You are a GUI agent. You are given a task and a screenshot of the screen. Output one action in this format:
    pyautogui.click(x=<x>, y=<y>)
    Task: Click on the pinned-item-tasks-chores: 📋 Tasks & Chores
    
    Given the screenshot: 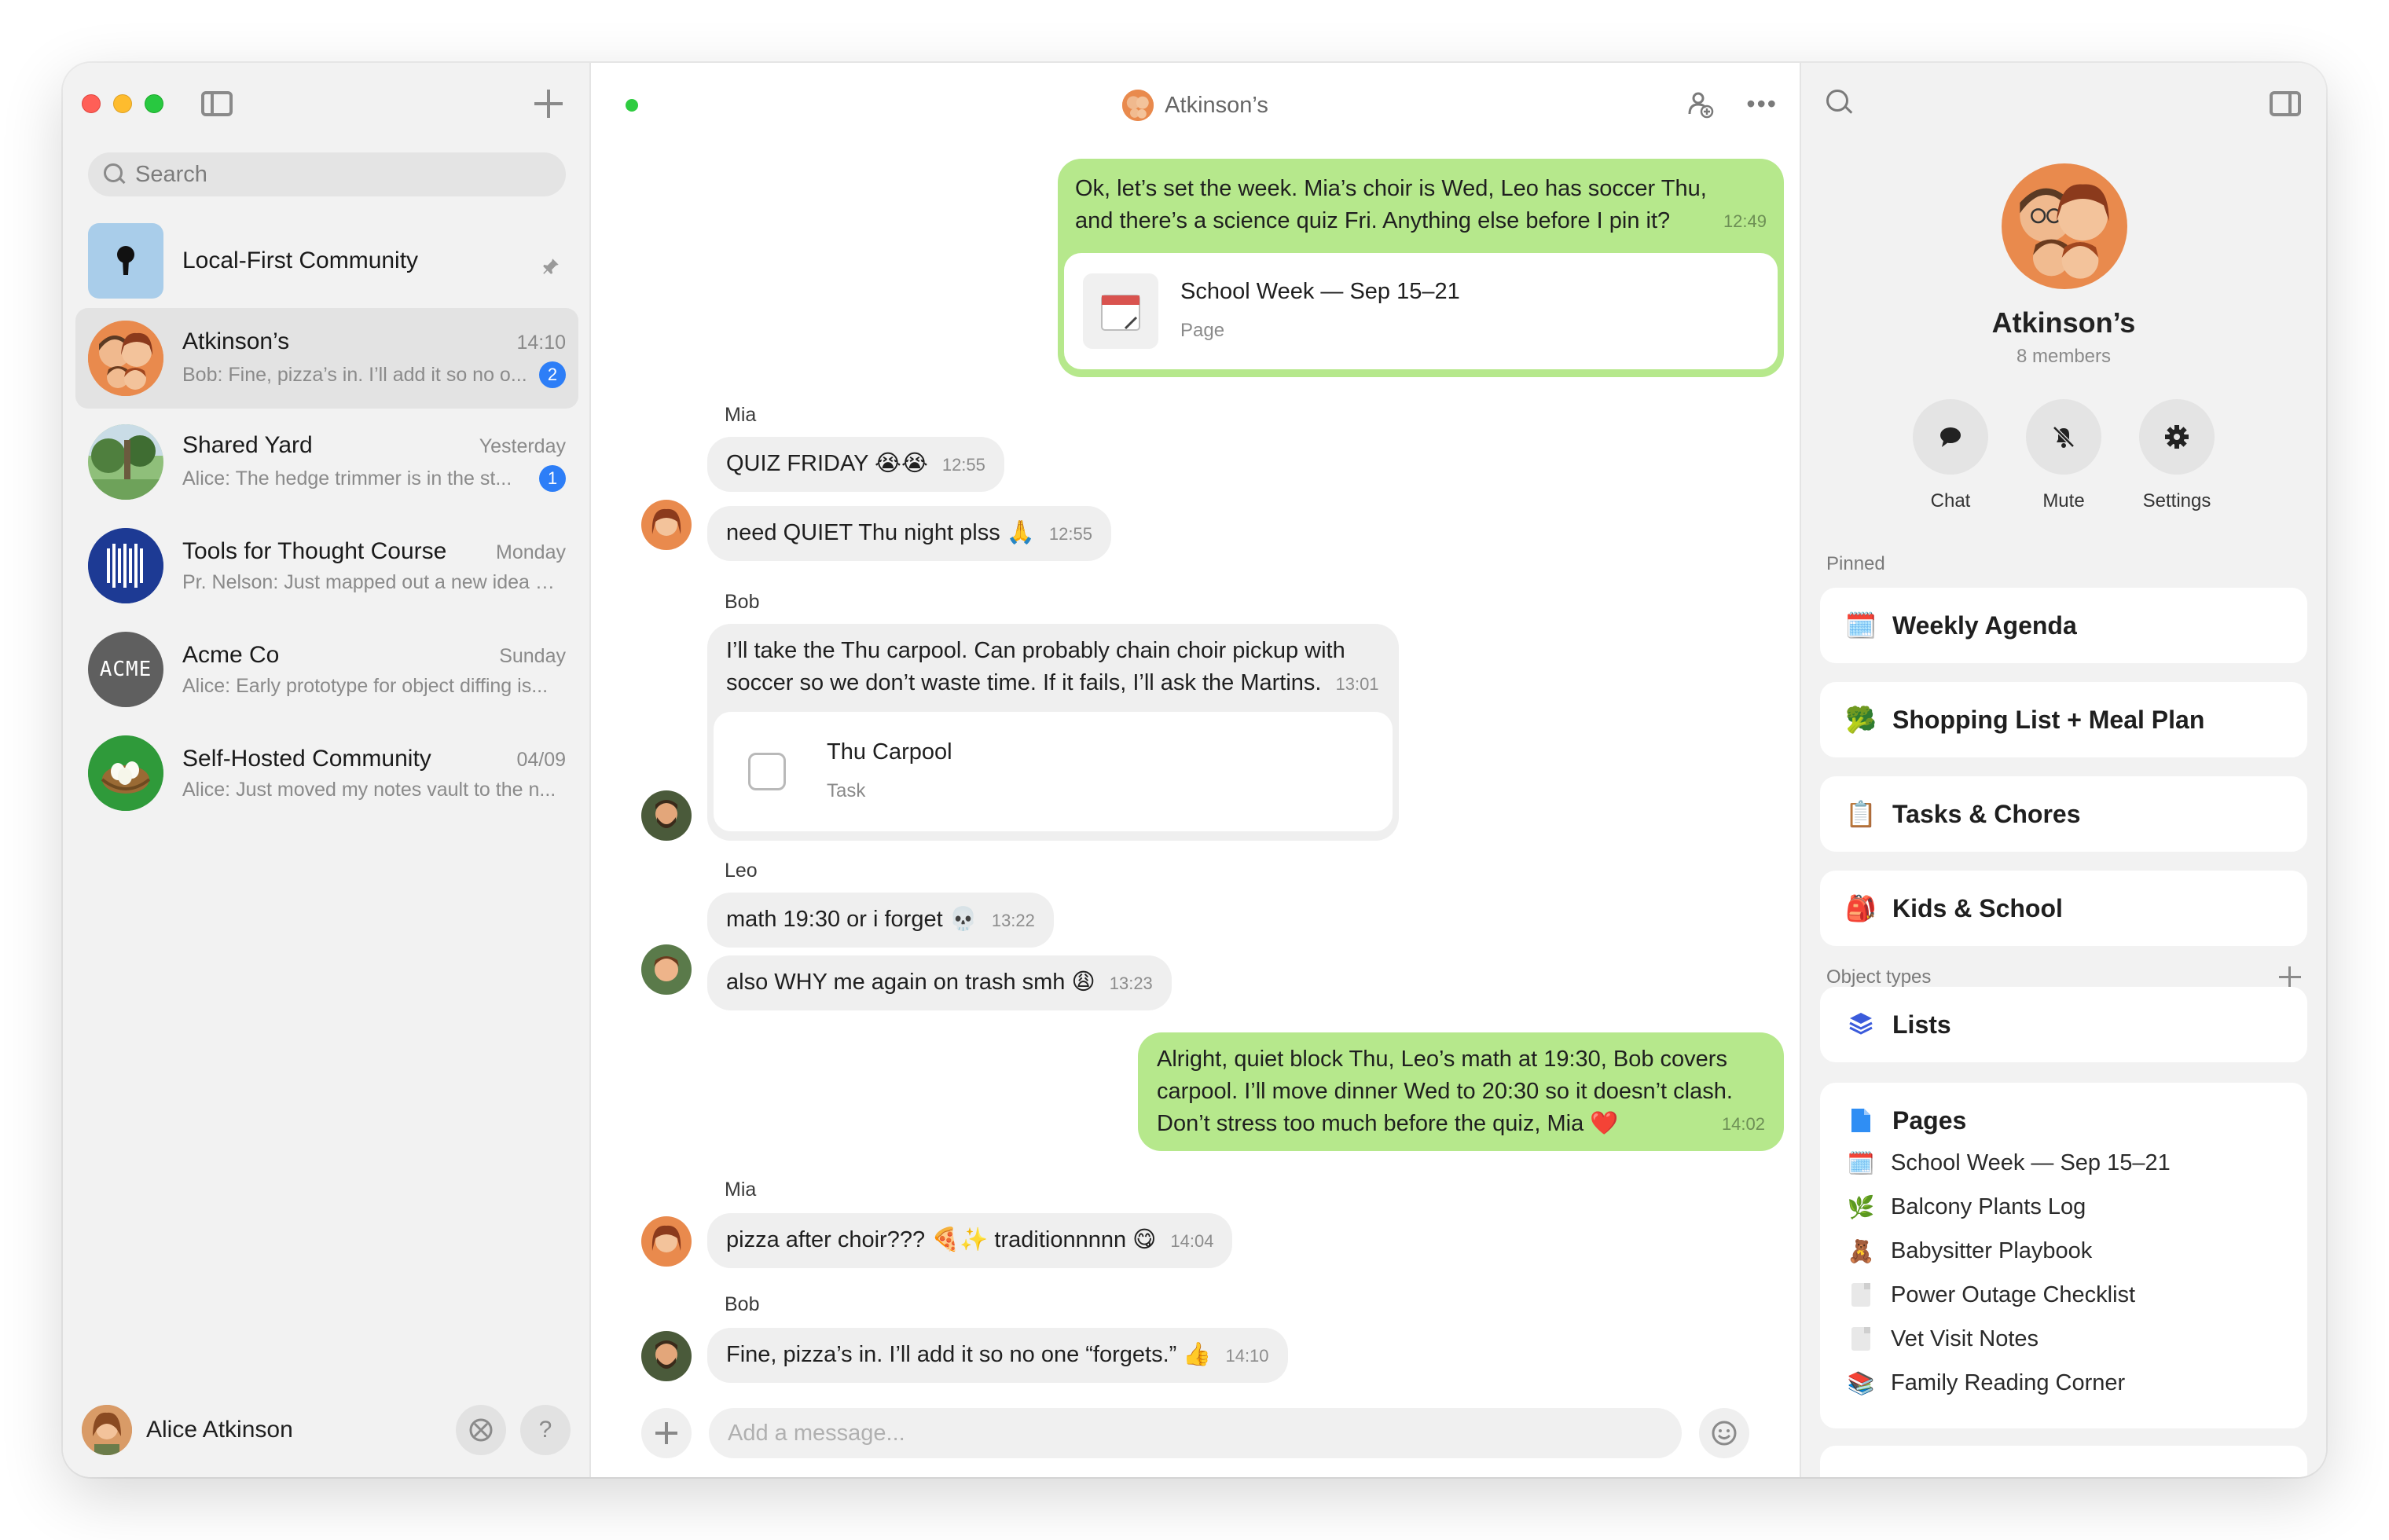 What is the action you would take?
    pyautogui.click(x=2063, y=814)
    